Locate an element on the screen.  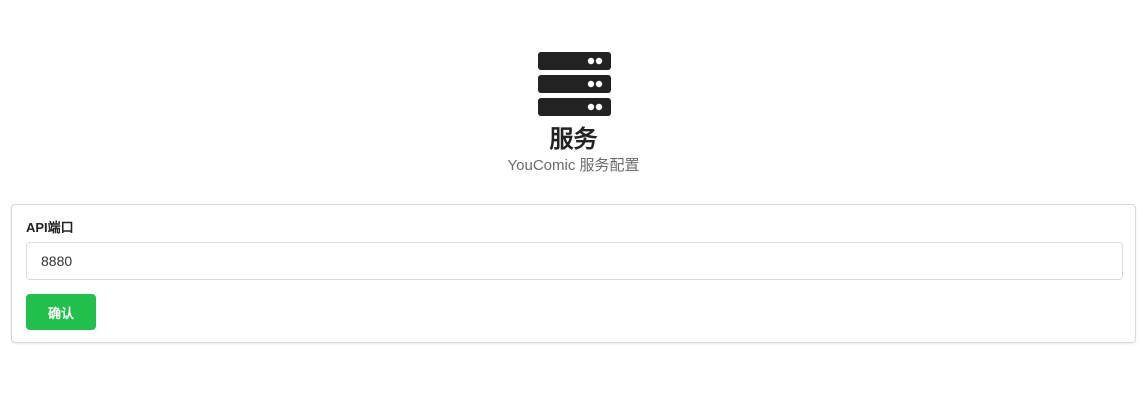
page-title: 服务 is located at coordinates (573, 139).